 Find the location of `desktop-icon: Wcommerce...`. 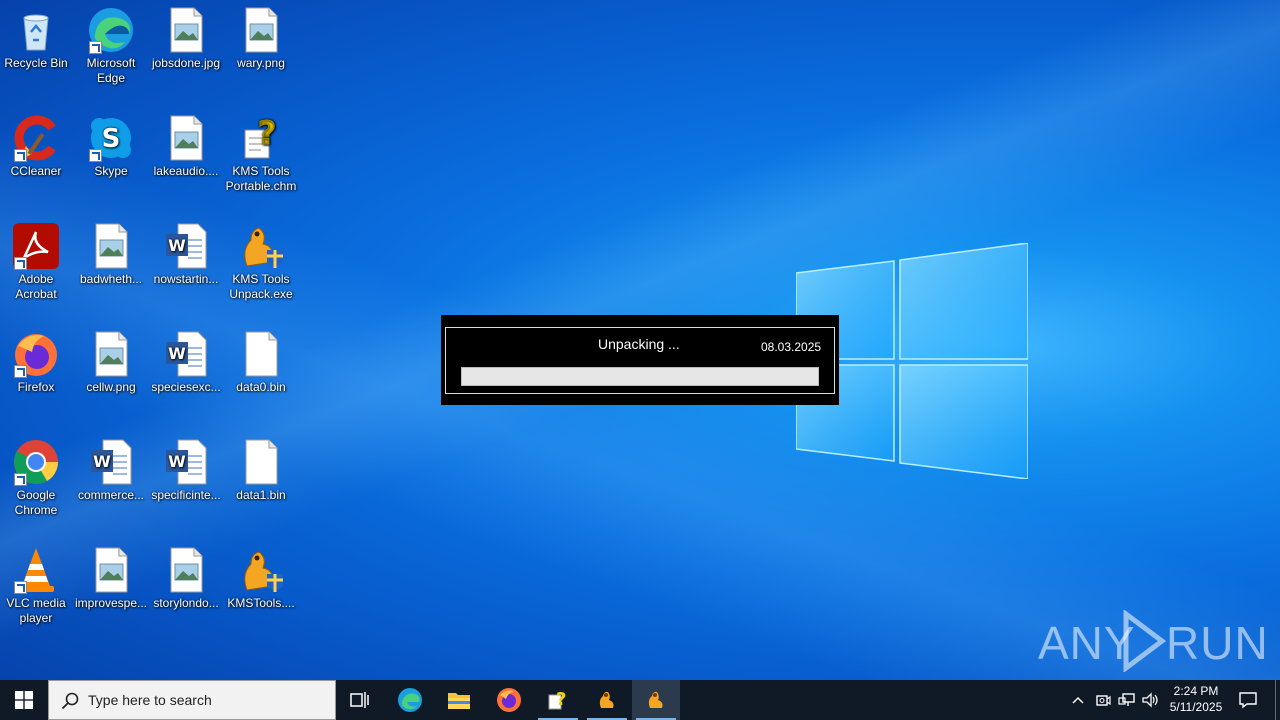

desktop-icon: Wcommerce... is located at coordinates (111, 470).